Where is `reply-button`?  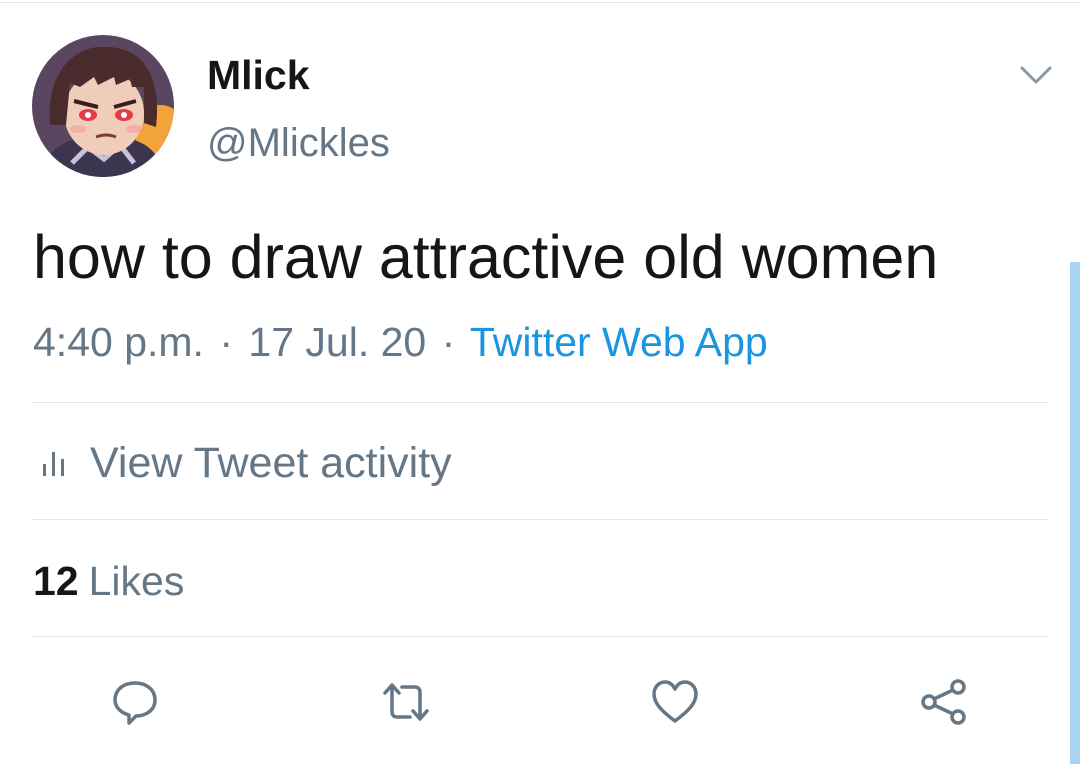
reply-button is located at coordinates (135, 702).